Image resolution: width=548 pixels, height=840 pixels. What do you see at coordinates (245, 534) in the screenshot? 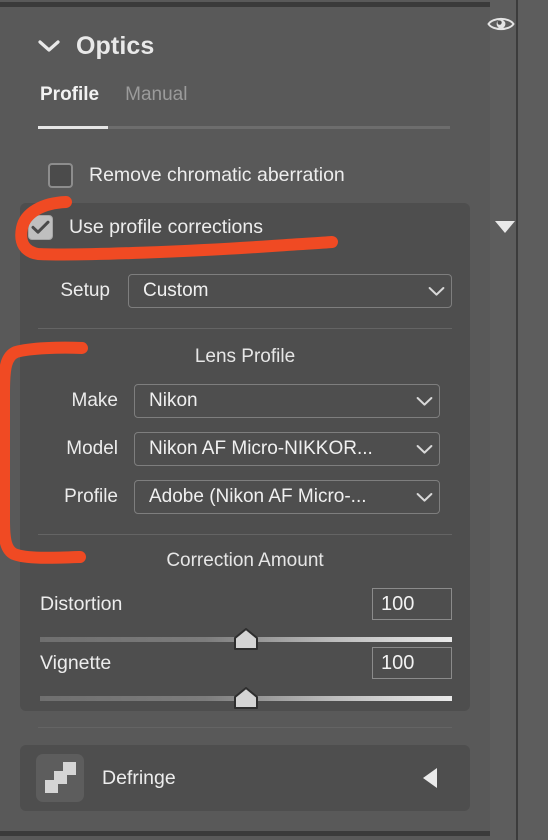
I see `divider-above-correction-amount` at bounding box center [245, 534].